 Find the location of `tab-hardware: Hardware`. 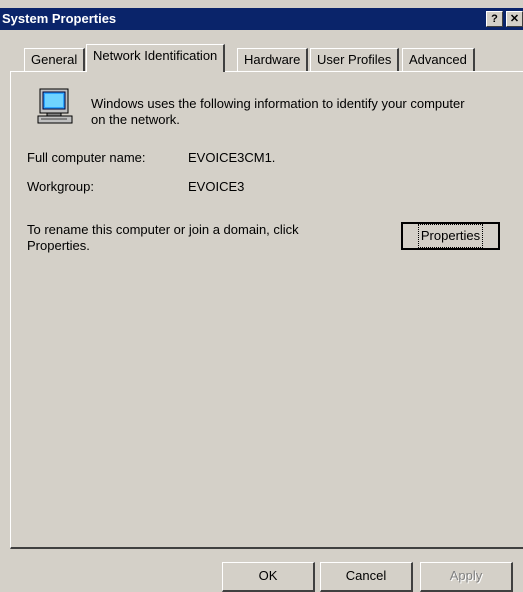

tab-hardware: Hardware is located at coordinates (273, 59).